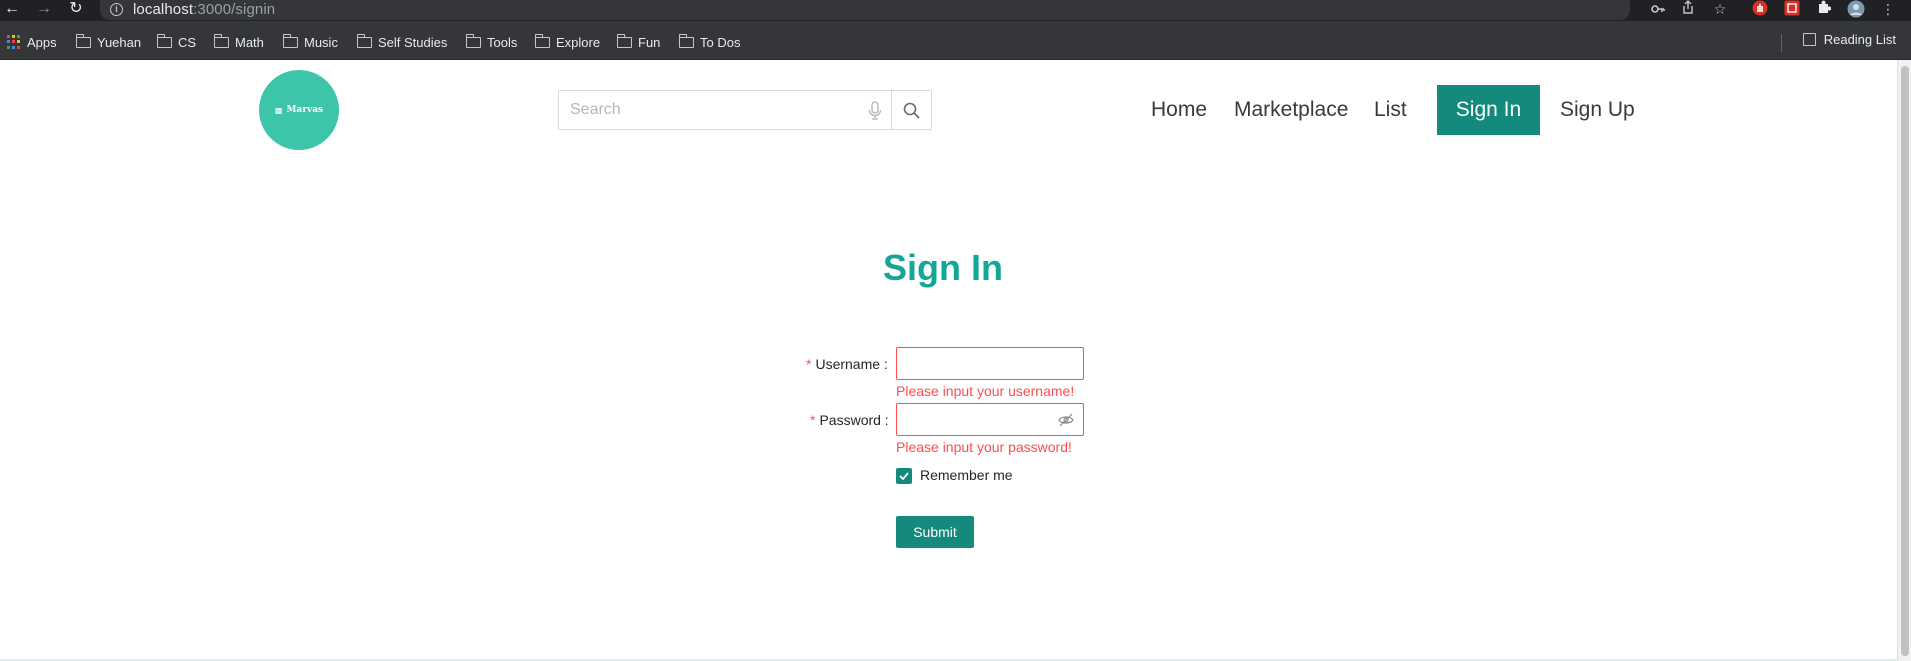  What do you see at coordinates (865, 10) in the screenshot?
I see `address-bar: i localhost:3000/signin` at bounding box center [865, 10].